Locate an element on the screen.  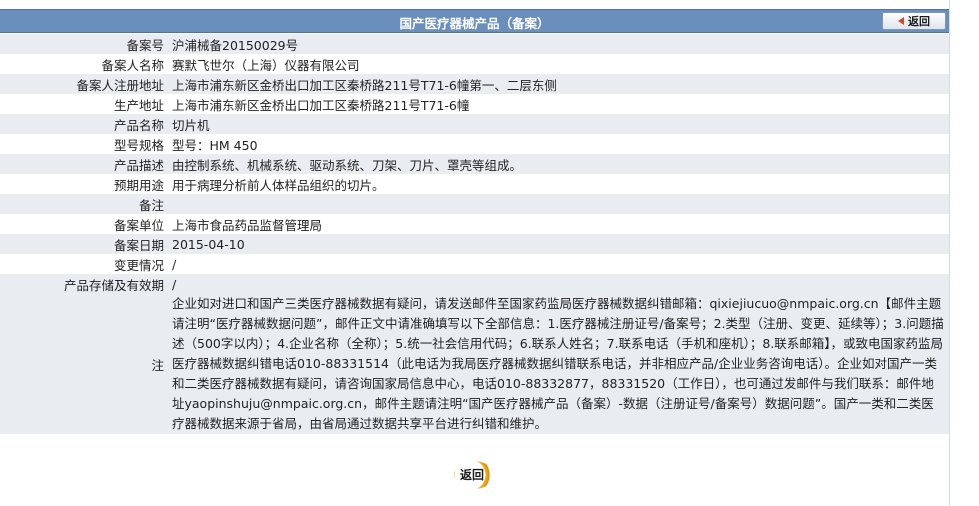
field-label: 备案单位 is located at coordinates (84, 224).